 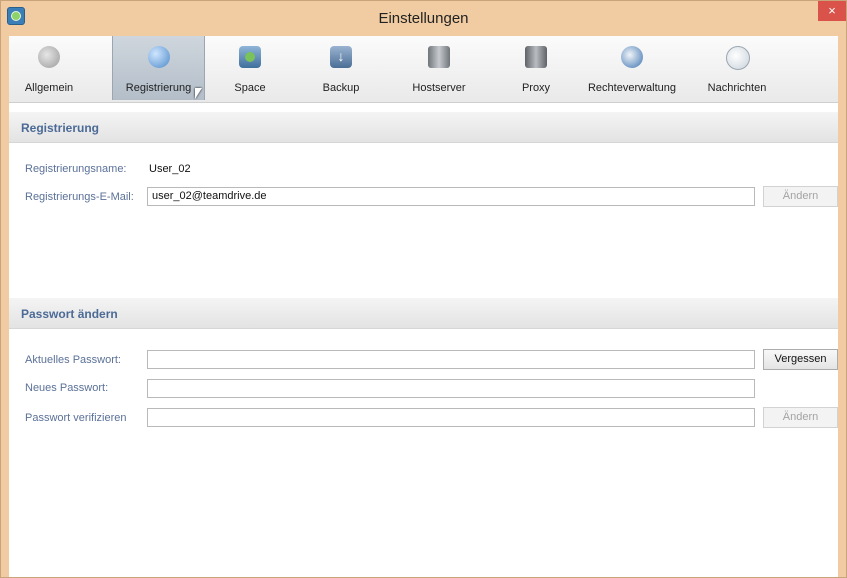 I want to click on gear-icon, so click(x=49, y=57).